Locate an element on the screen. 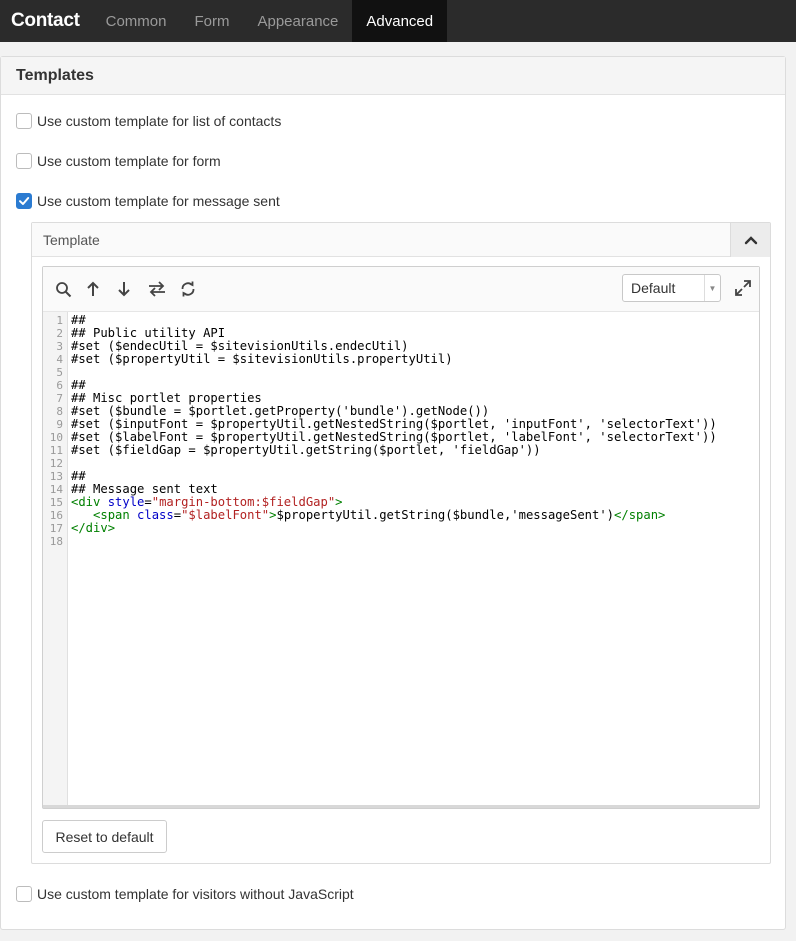 Image resolution: width=796 pixels, height=941 pixels. line-number: 11 is located at coordinates (56, 450).